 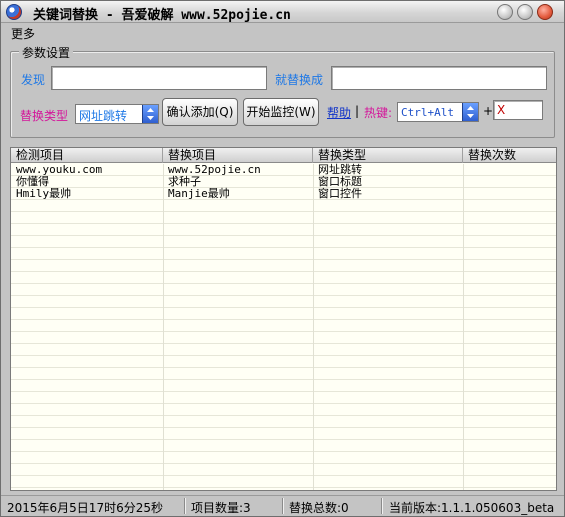 I want to click on column-header-replace-type: 替换类型, so click(x=388, y=155).